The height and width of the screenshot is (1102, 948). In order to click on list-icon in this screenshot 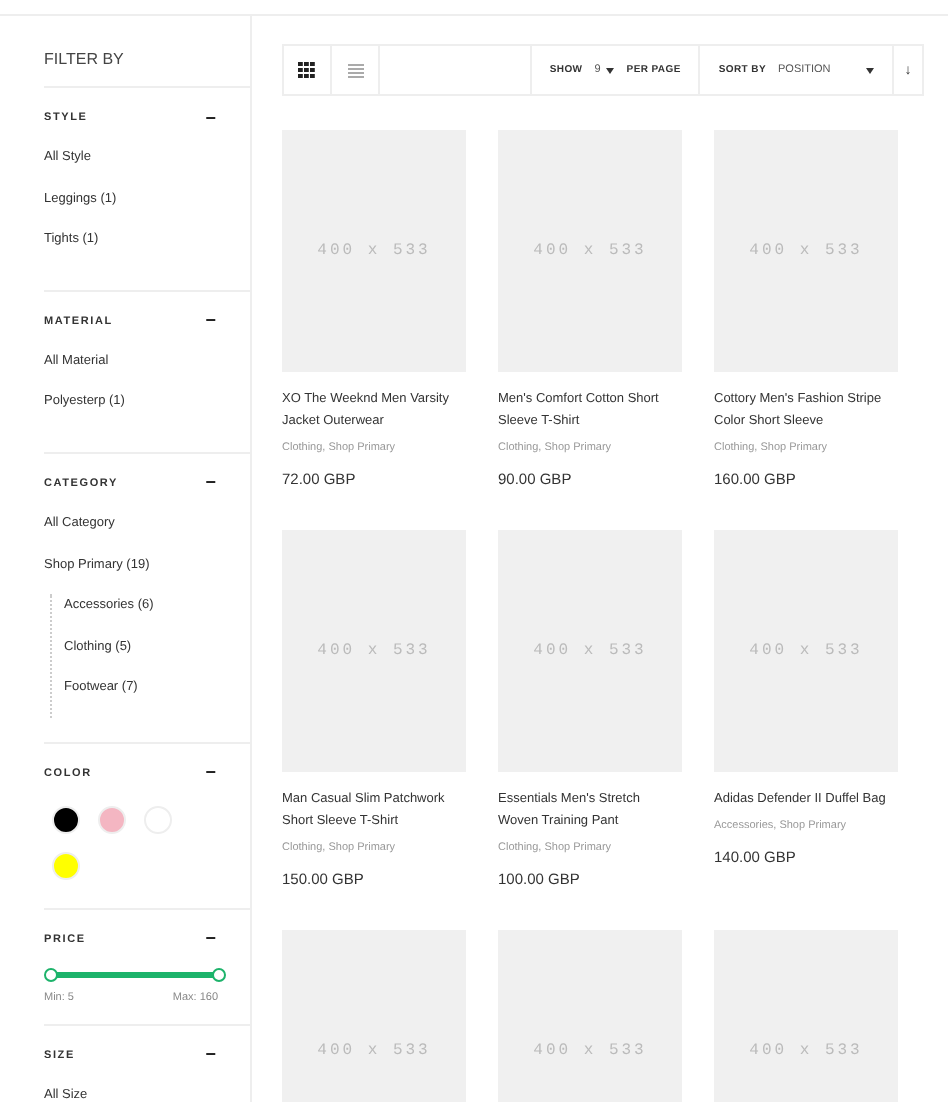, I will do `click(355, 70)`.